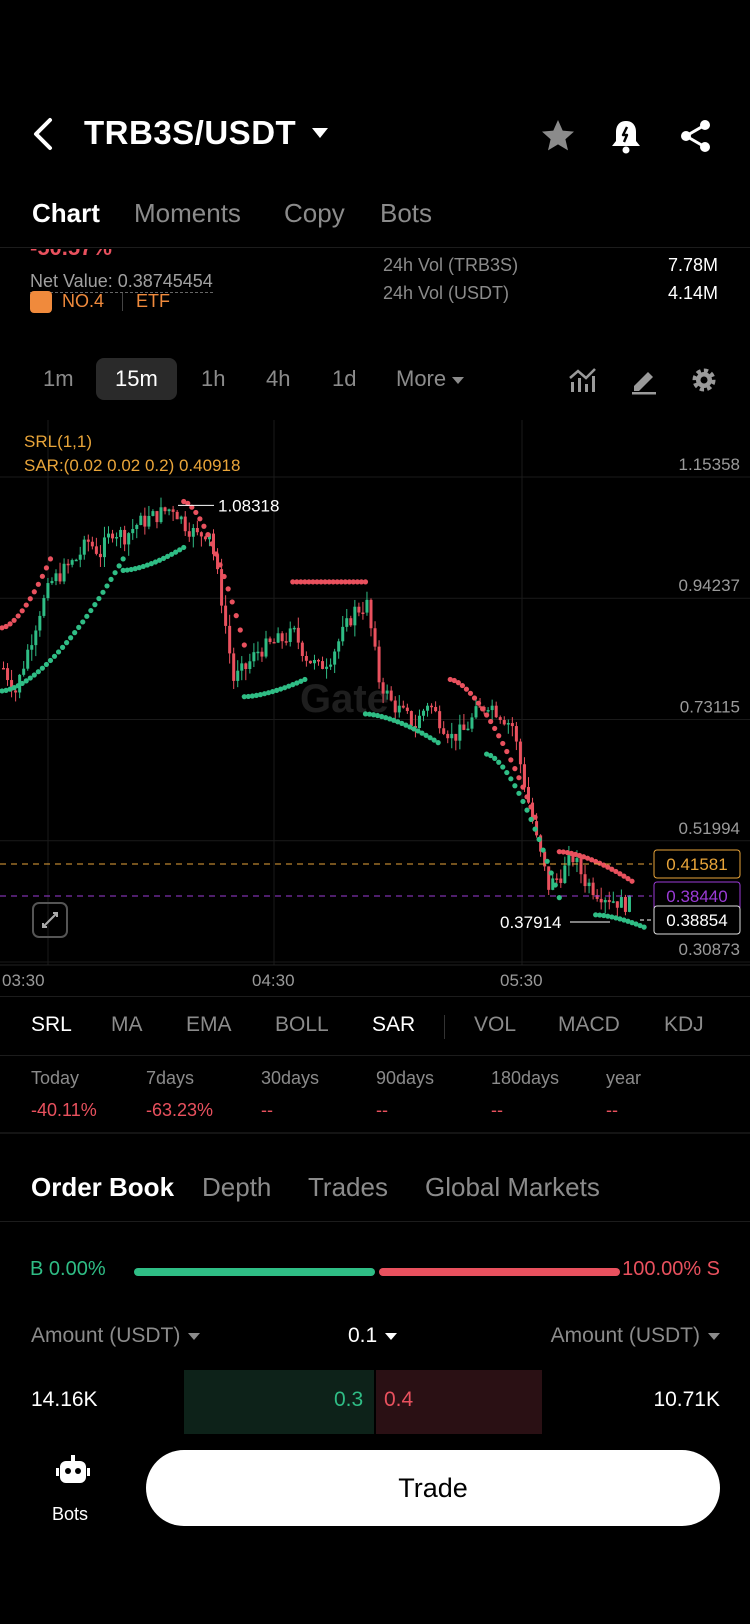  I want to click on interval-1d: 1d, so click(344, 379).